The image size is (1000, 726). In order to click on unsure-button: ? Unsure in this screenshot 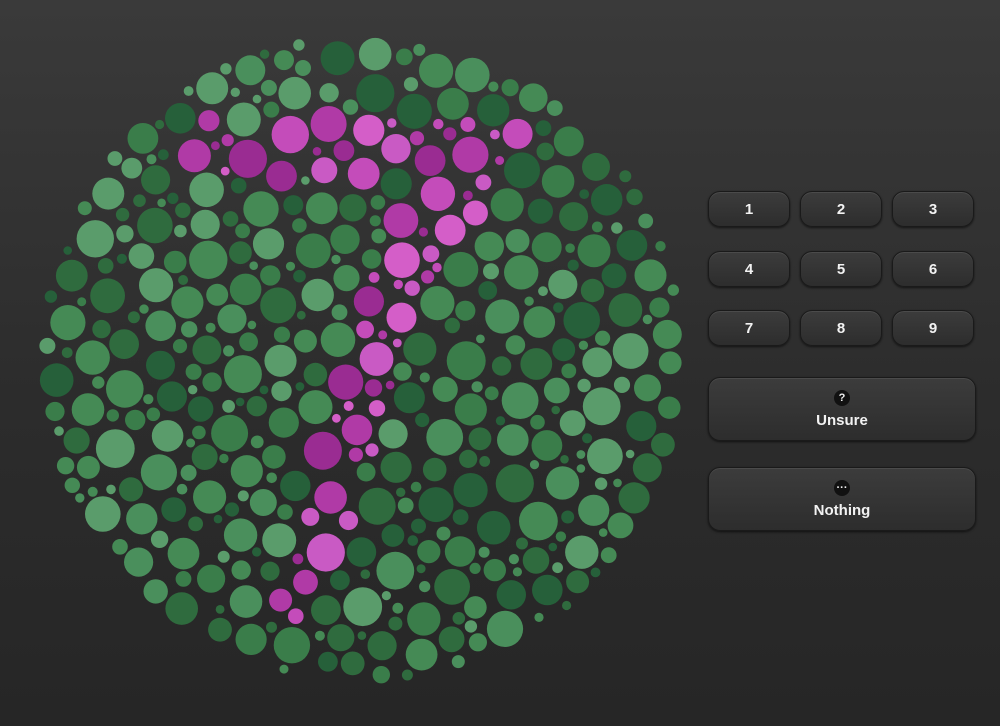, I will do `click(842, 409)`.